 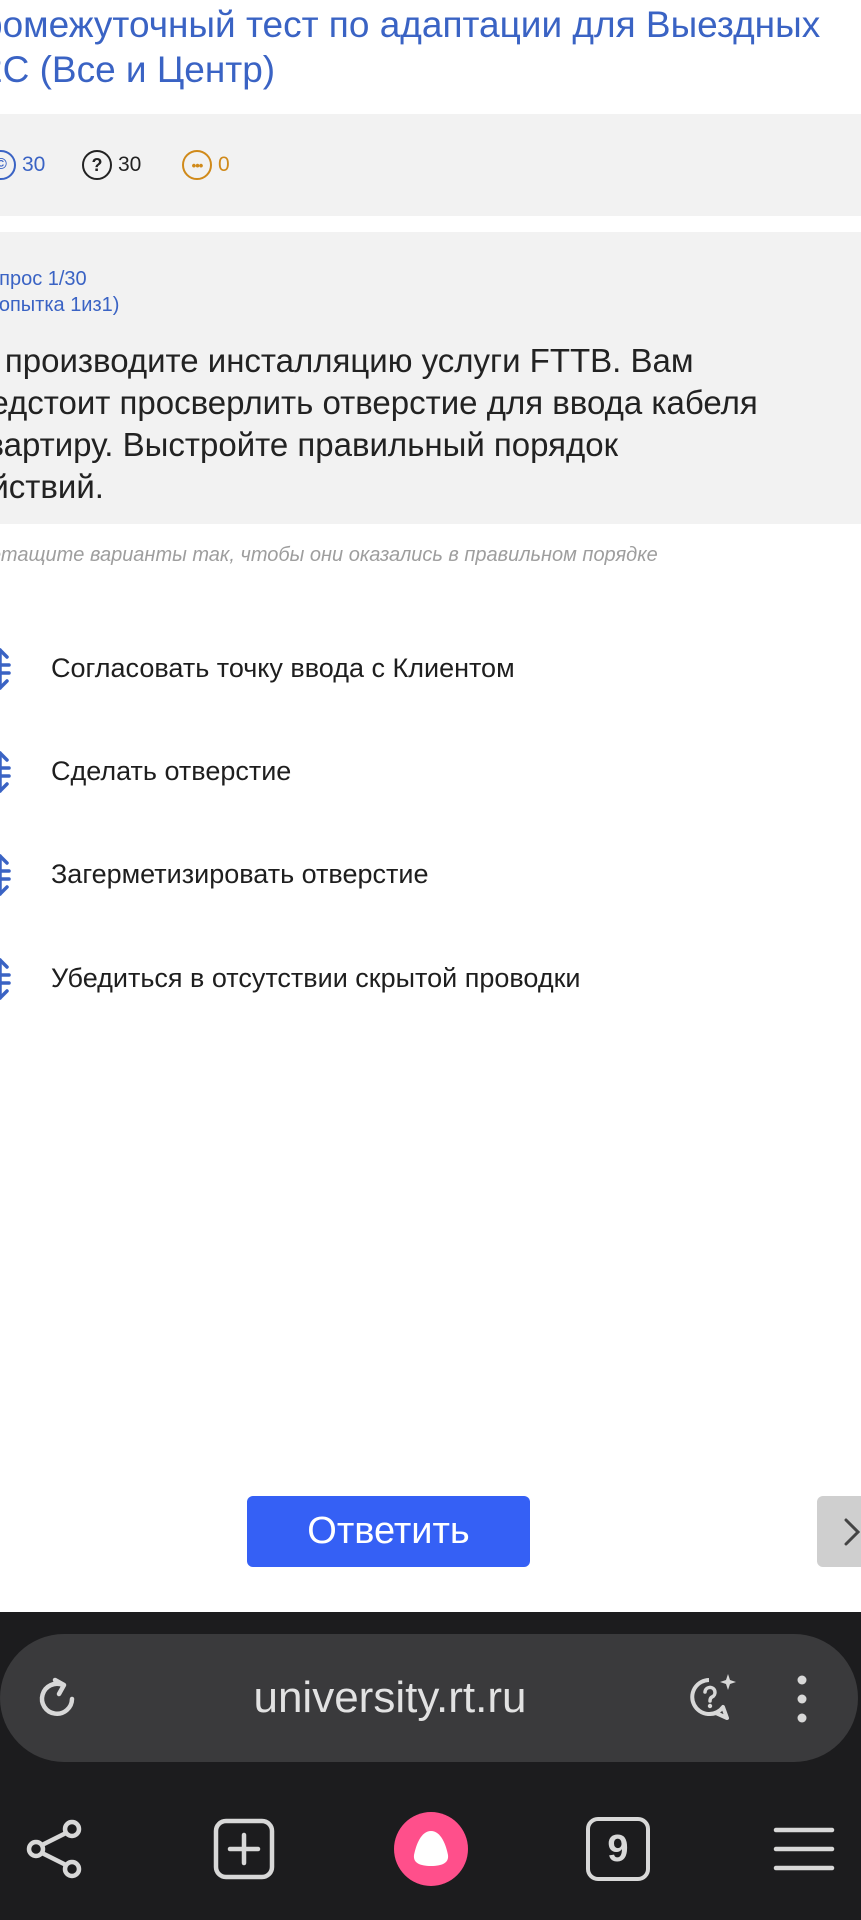 I want to click on question-number: опрос 1/30, so click(x=43, y=279).